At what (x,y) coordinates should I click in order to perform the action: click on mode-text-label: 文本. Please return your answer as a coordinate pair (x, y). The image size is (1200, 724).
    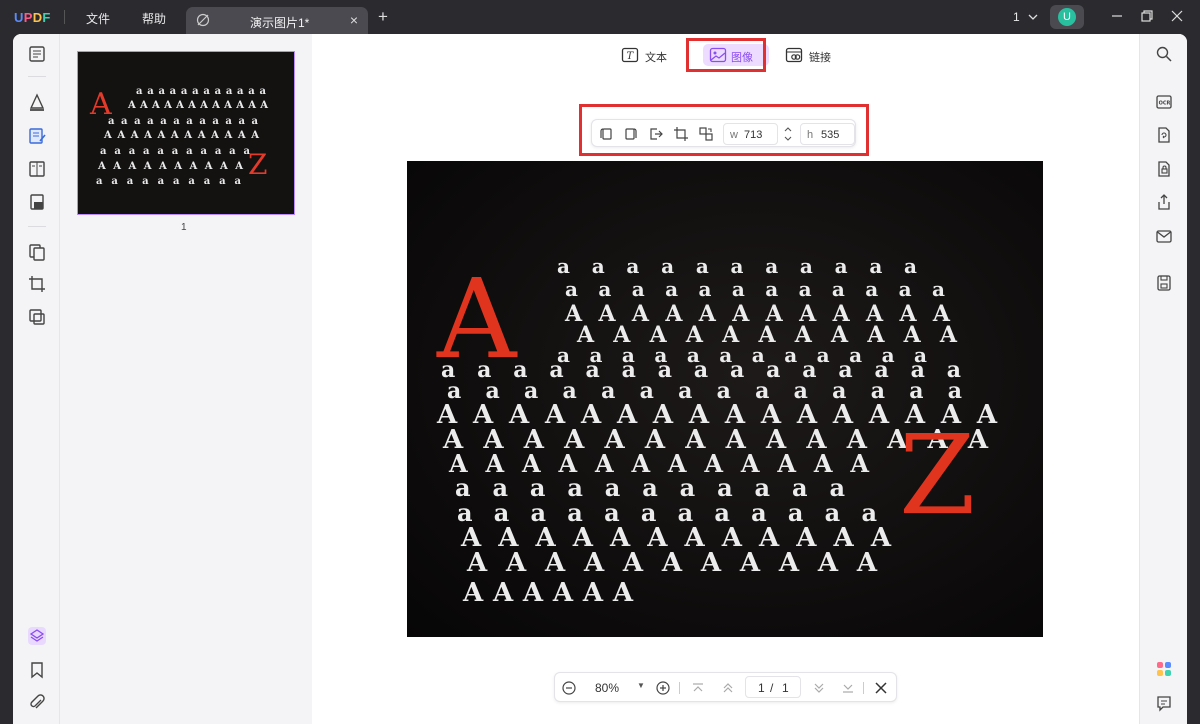
    Looking at the image, I should click on (656, 58).